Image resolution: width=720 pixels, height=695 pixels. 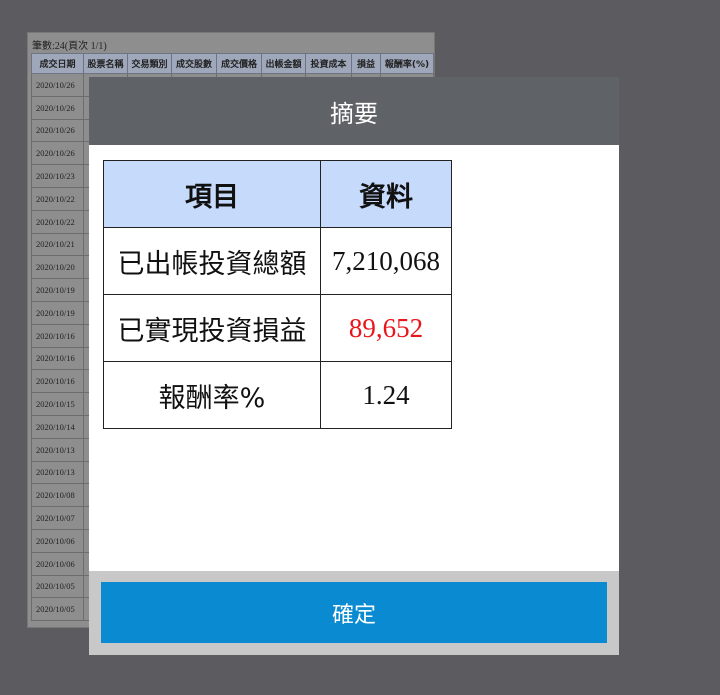 I want to click on summary-row-return-rate: 報酬率% 1.24, so click(x=277, y=395).